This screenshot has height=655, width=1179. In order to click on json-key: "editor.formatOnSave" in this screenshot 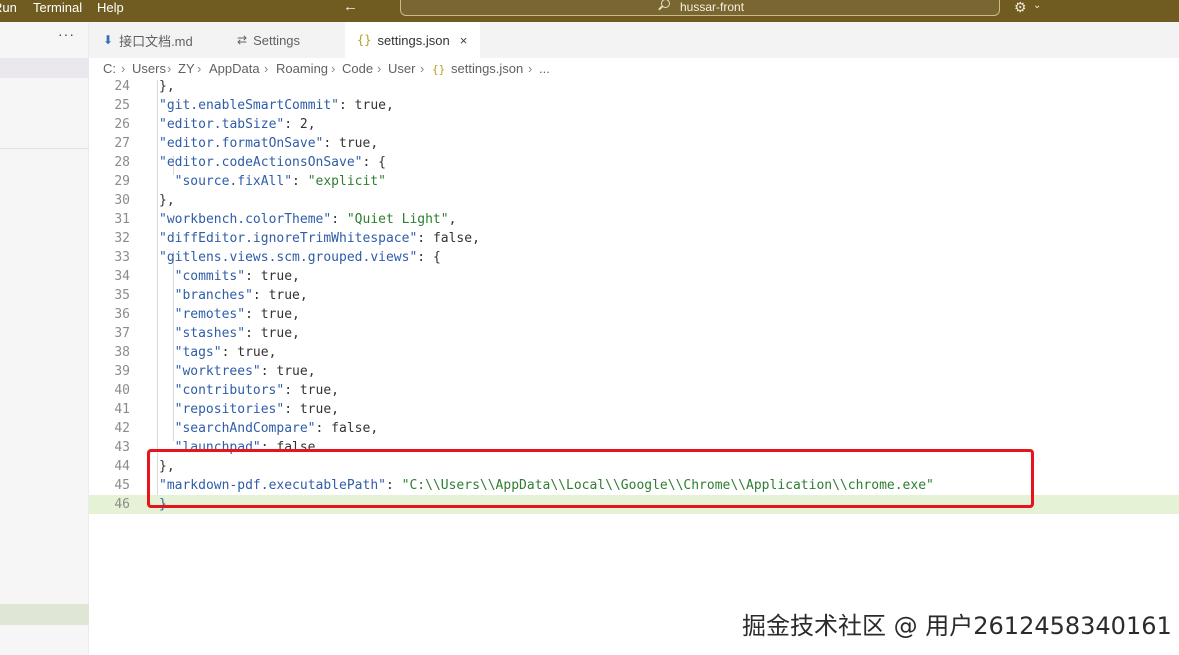, I will do `click(241, 143)`.